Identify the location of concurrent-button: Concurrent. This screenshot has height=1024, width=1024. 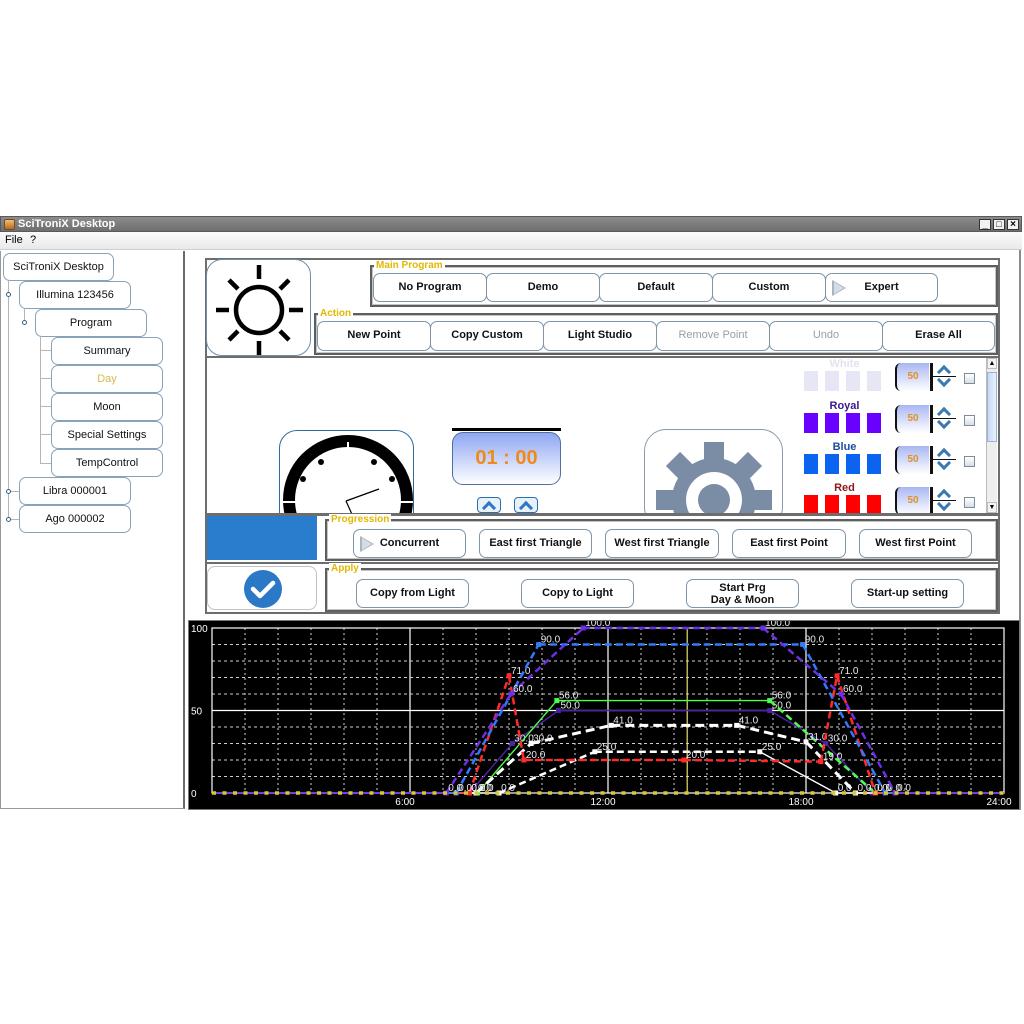
(409, 543).